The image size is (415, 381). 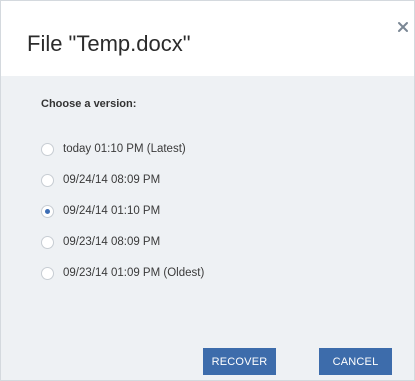 What do you see at coordinates (134, 273) in the screenshot?
I see `version-label: 09/23/14 01:09 PM (Oldest)` at bounding box center [134, 273].